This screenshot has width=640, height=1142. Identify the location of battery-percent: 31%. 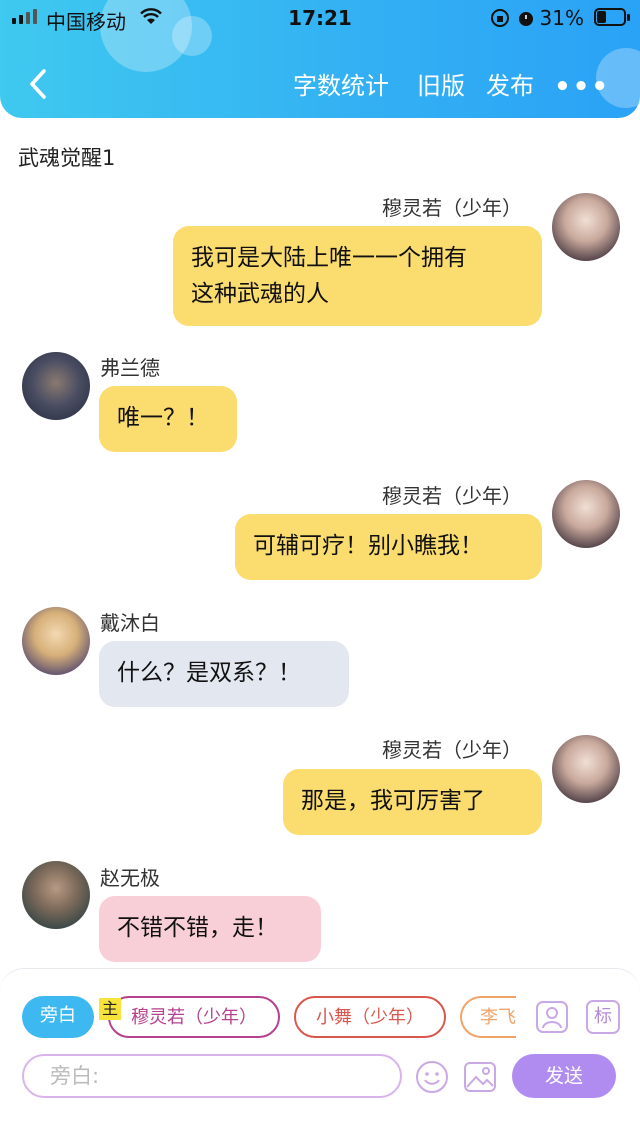
(561, 18).